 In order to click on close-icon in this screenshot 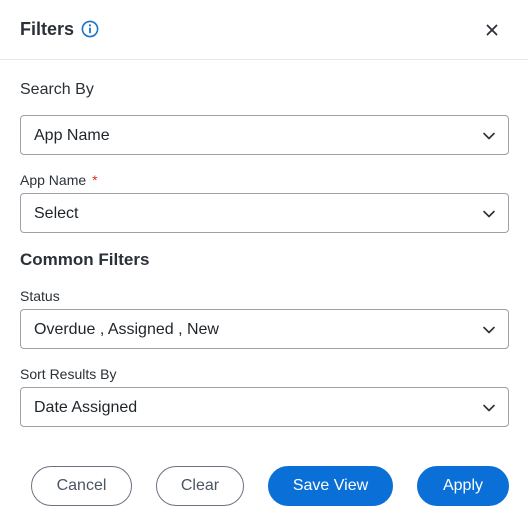, I will do `click(492, 30)`.